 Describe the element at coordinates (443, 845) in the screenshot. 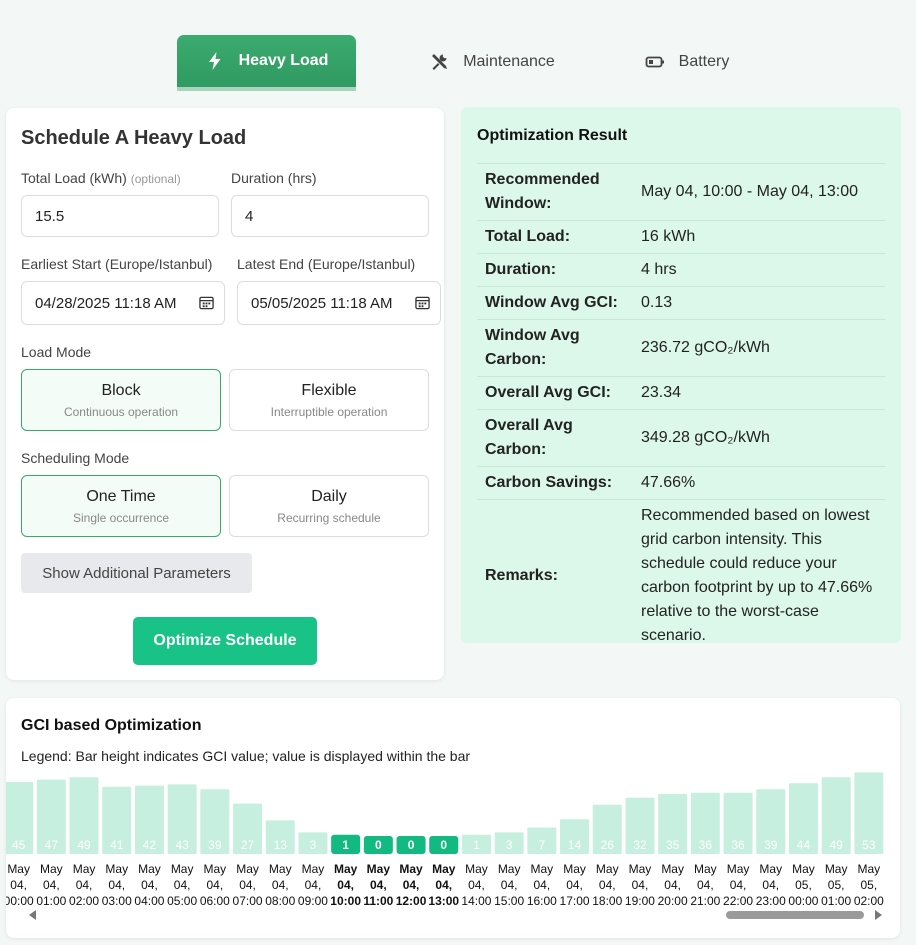

I see `bar-value-label: 0` at that location.